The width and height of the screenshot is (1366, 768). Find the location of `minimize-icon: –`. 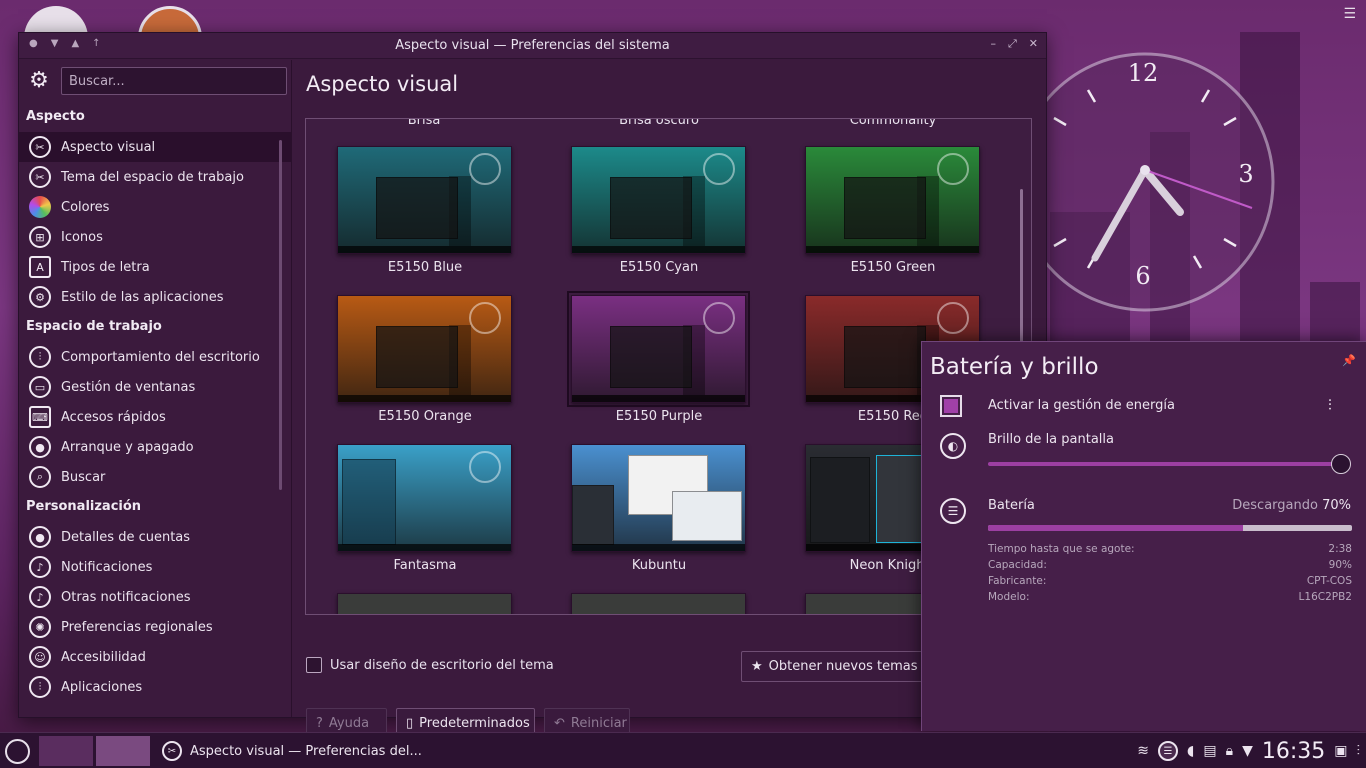

minimize-icon: – is located at coordinates (993, 44).